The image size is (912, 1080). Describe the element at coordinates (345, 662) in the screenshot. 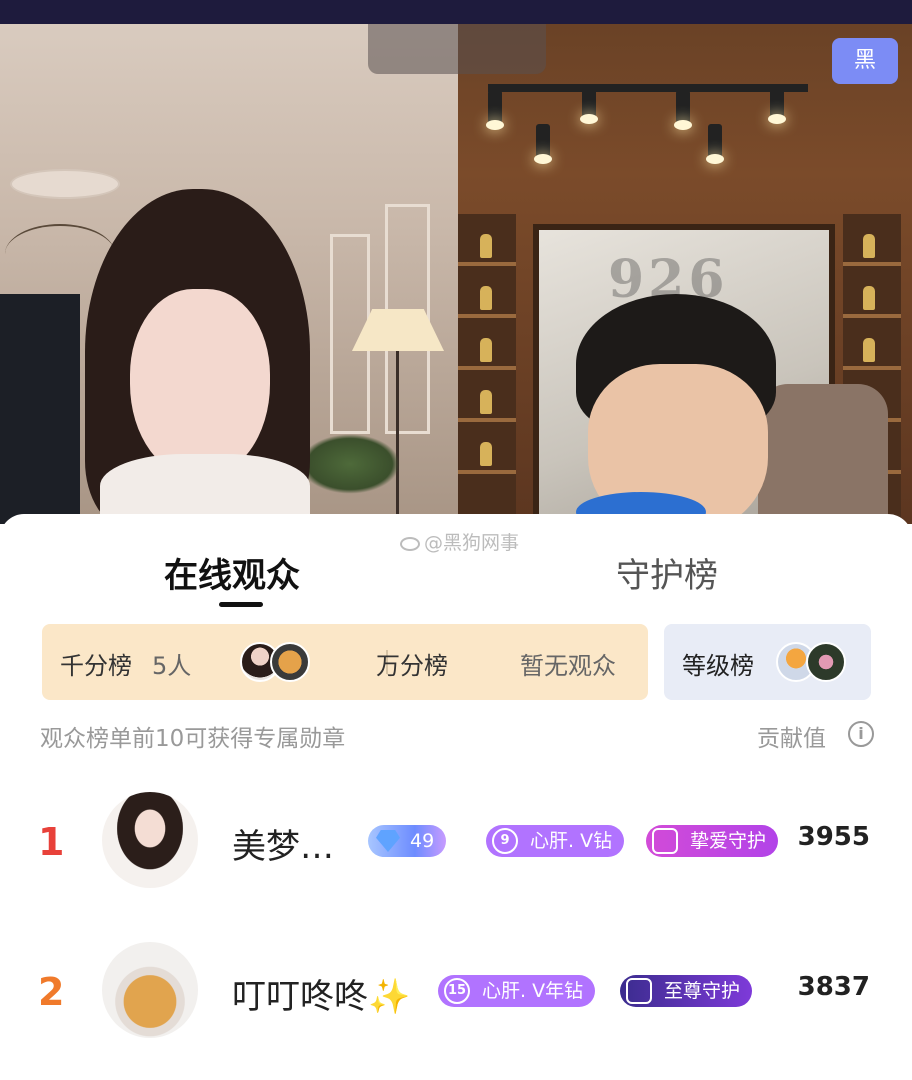

I see `rank-filter-bar: 千分榜 5人 万分榜 暂无观众` at that location.